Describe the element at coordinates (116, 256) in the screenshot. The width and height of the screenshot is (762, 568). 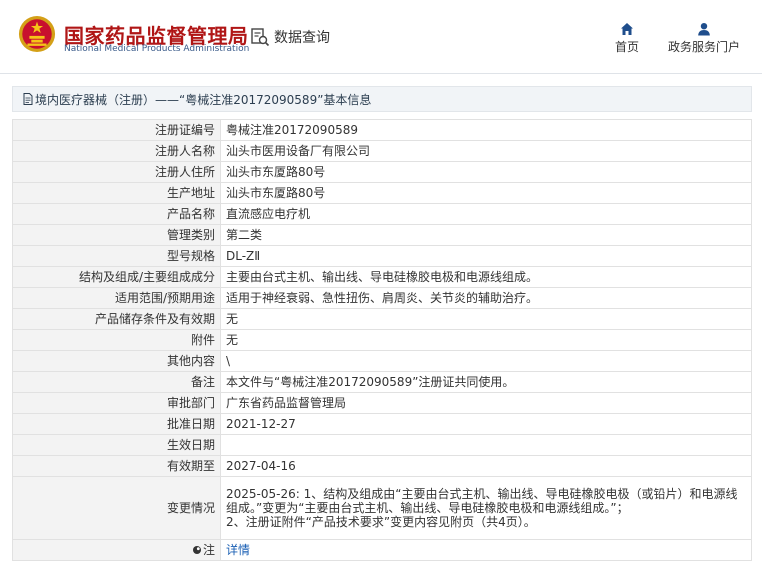
I see `field-label: 型号规格` at that location.